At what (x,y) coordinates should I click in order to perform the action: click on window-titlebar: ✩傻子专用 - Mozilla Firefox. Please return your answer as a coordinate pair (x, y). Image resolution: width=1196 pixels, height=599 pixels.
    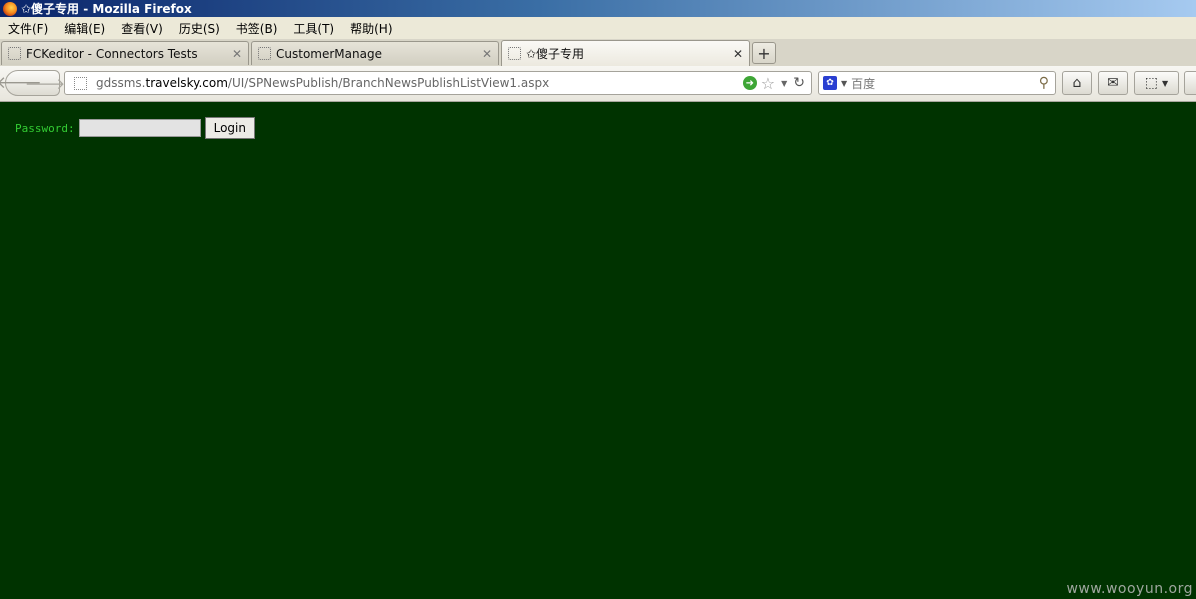
    Looking at the image, I should click on (598, 8).